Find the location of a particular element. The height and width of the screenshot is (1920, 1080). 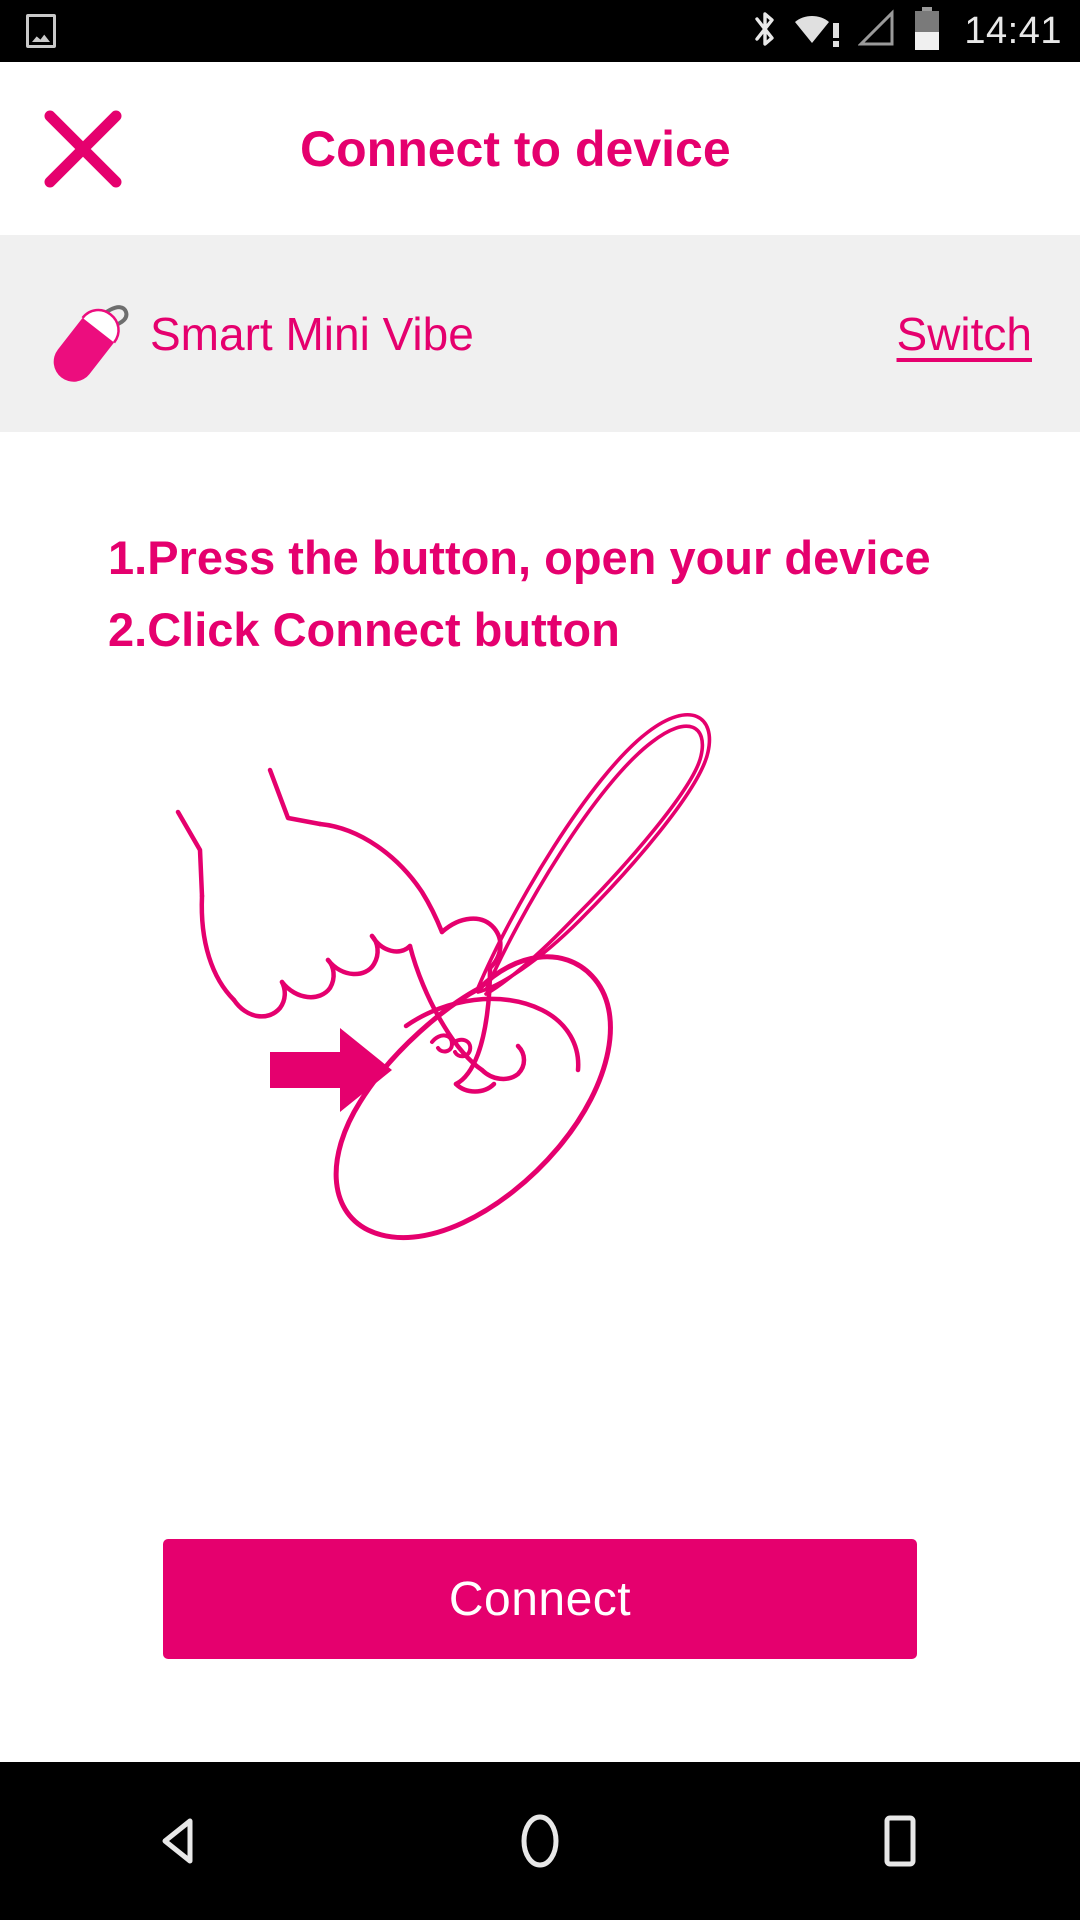

signal-icon is located at coordinates (876, 31).